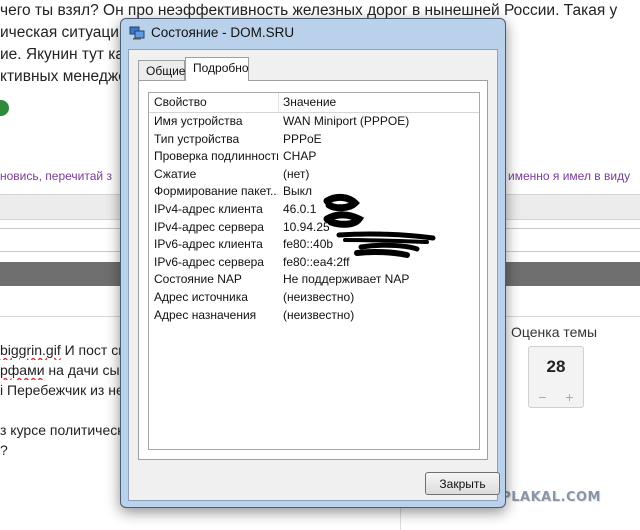  I want to click on value-cell: (нет), so click(296, 173).